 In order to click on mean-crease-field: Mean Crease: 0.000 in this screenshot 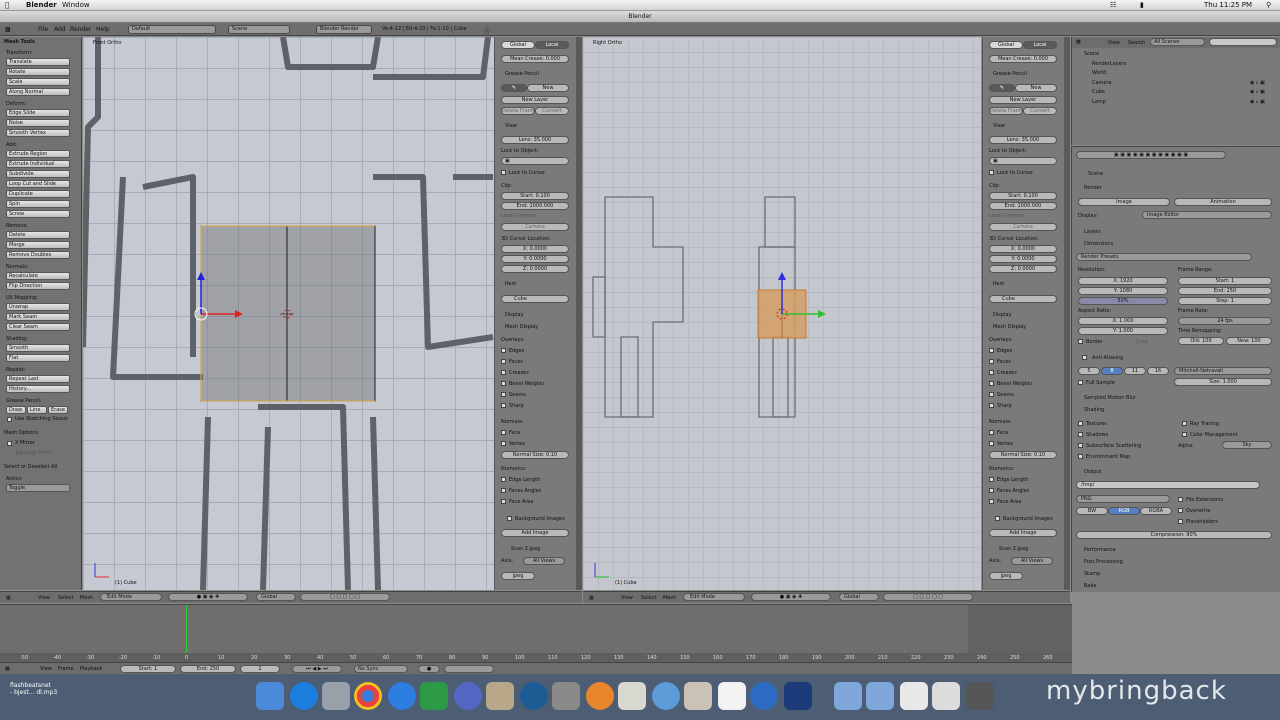, I will do `click(1023, 59)`.